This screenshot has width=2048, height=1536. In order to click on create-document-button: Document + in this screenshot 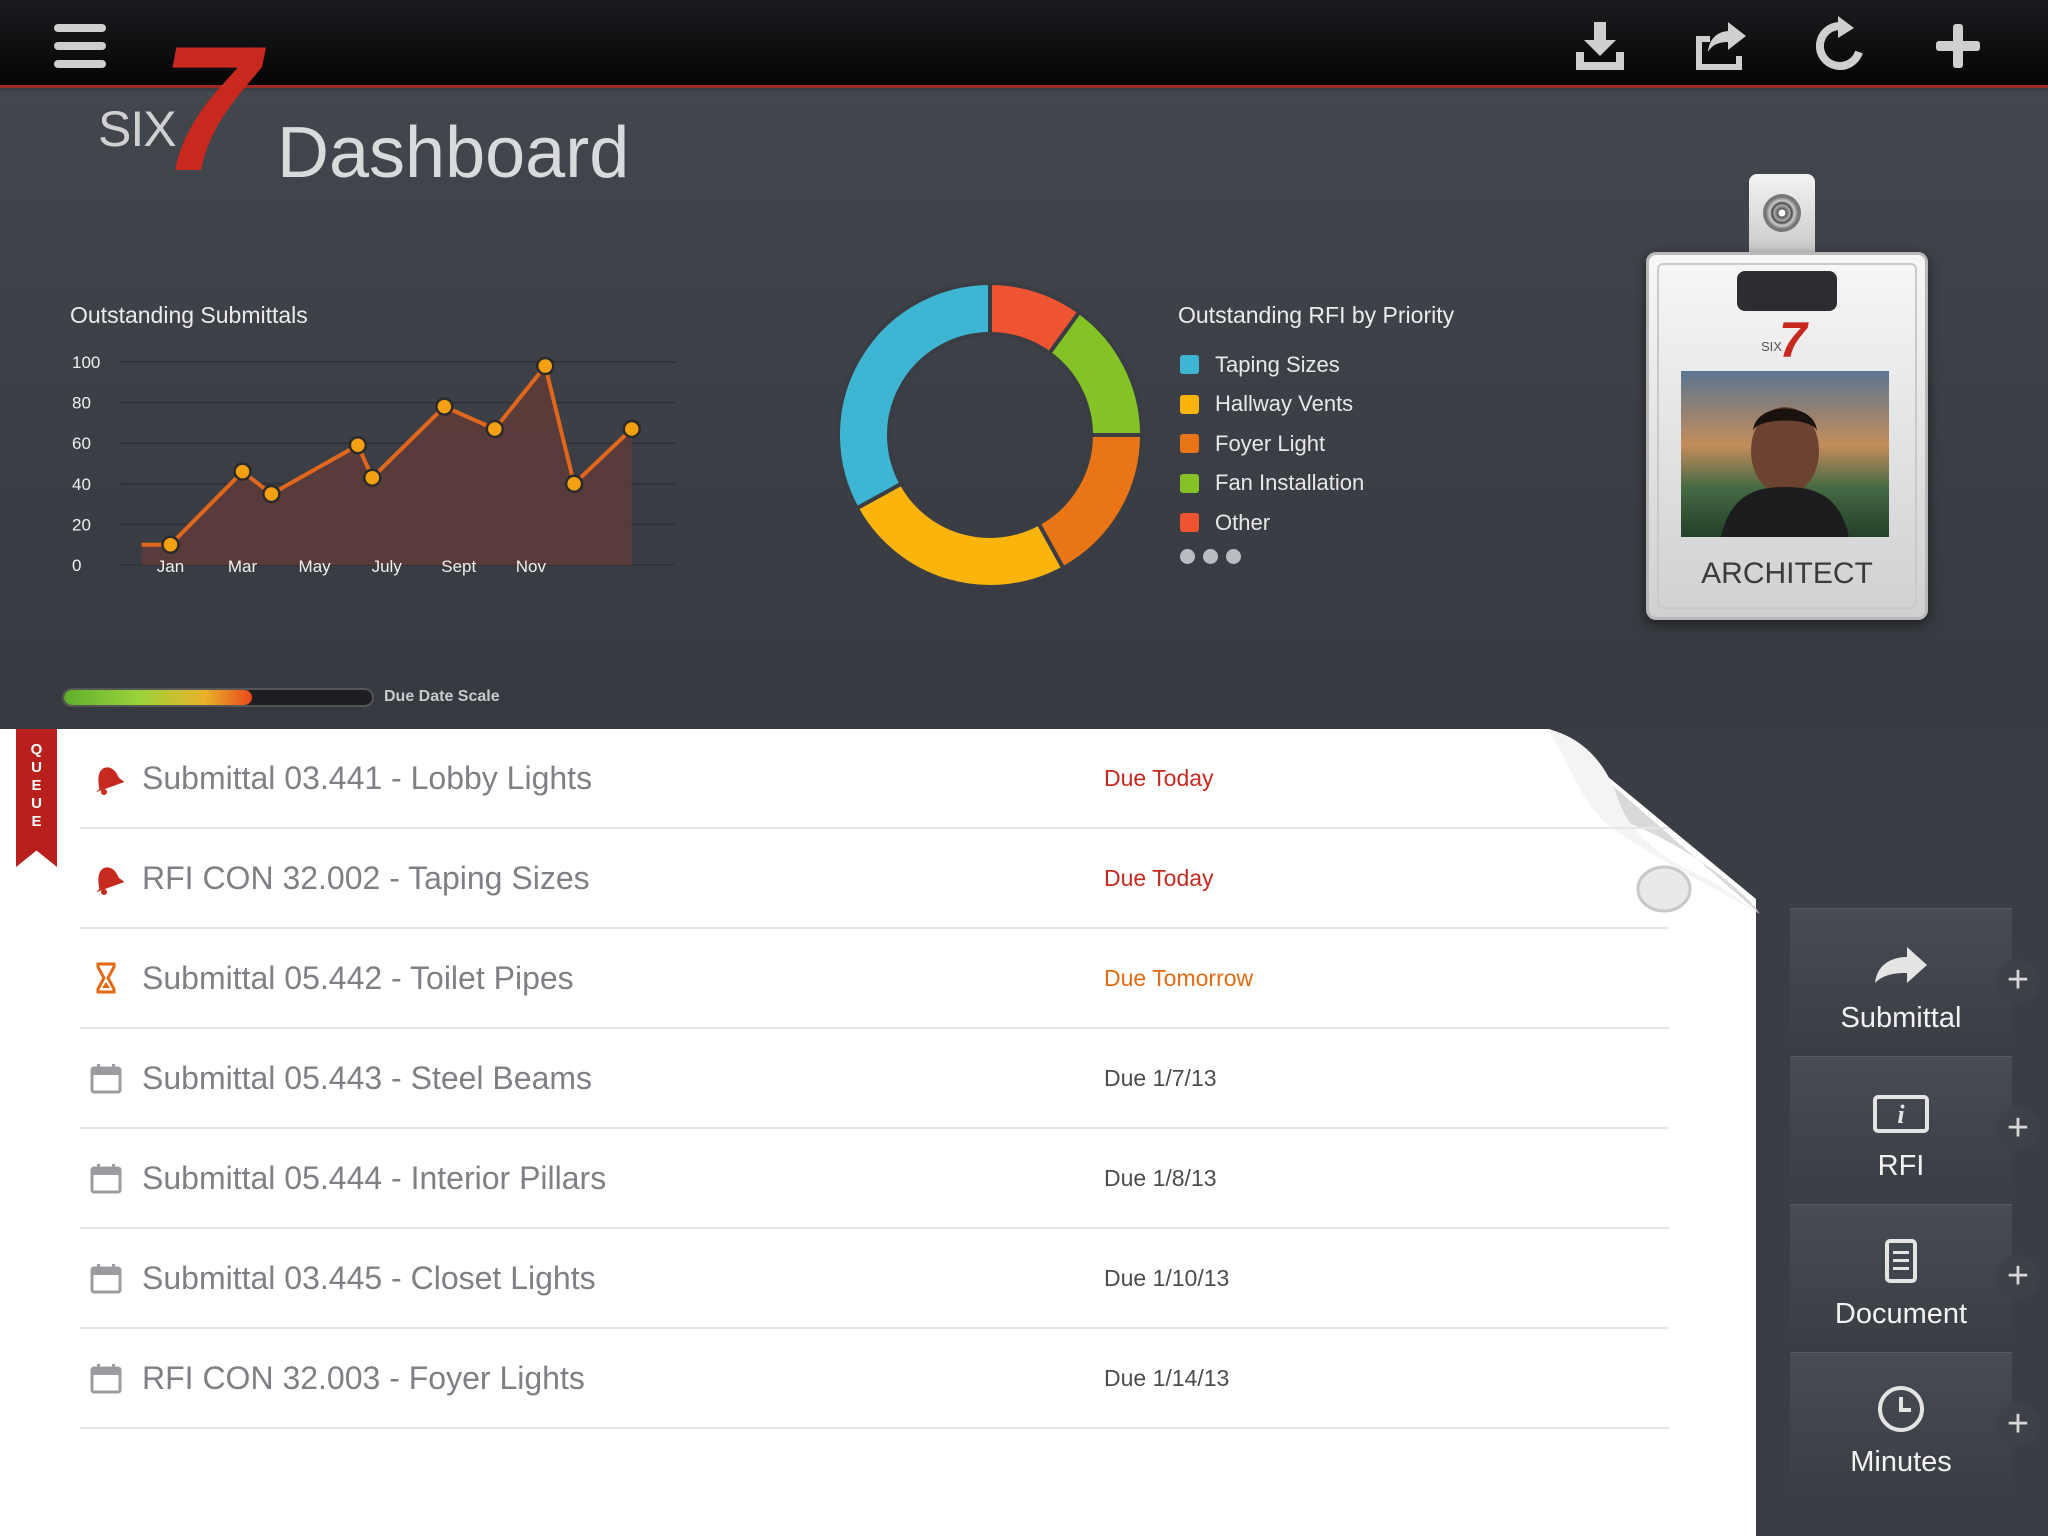, I will do `click(1915, 1277)`.